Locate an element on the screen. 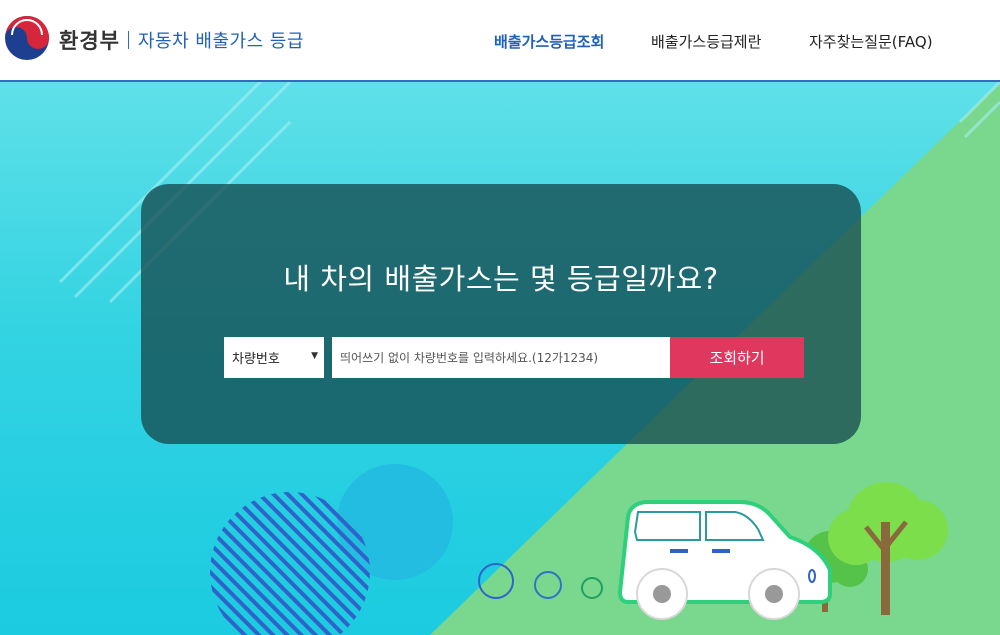 The image size is (1000, 635). header-divider is located at coordinates (128, 40).